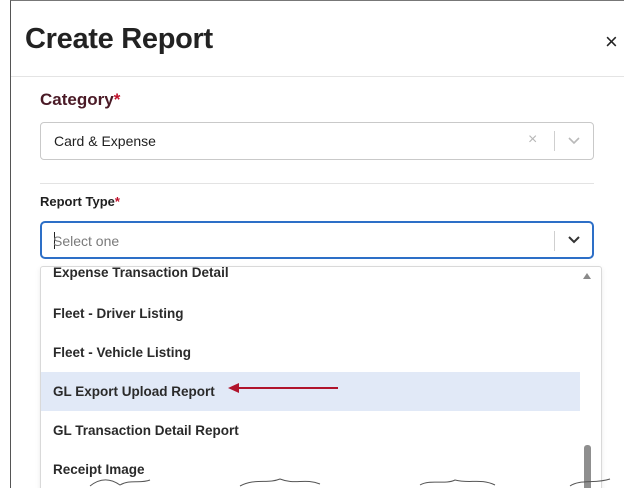 This screenshot has width=624, height=488. Describe the element at coordinates (317, 240) in the screenshot. I see `report-type-select: Select one` at that location.